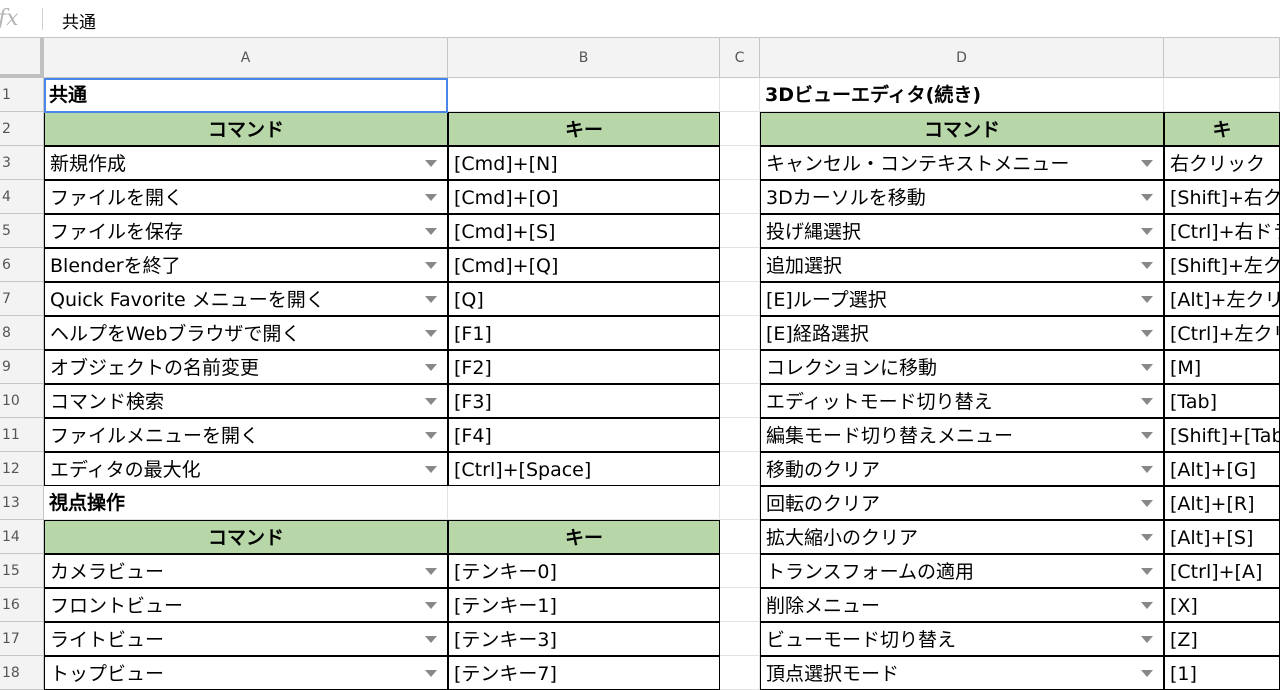 The height and width of the screenshot is (690, 1280). What do you see at coordinates (22, 197) in the screenshot?
I see `row-header: 4` at bounding box center [22, 197].